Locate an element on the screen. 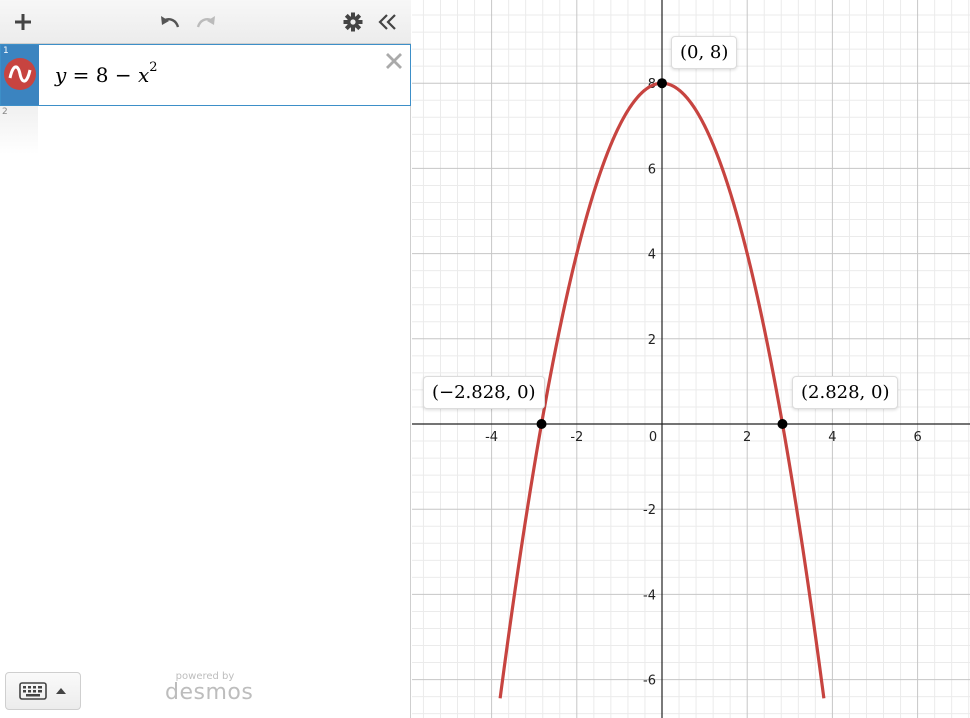  x-tick-label: 4 is located at coordinates (832, 437).